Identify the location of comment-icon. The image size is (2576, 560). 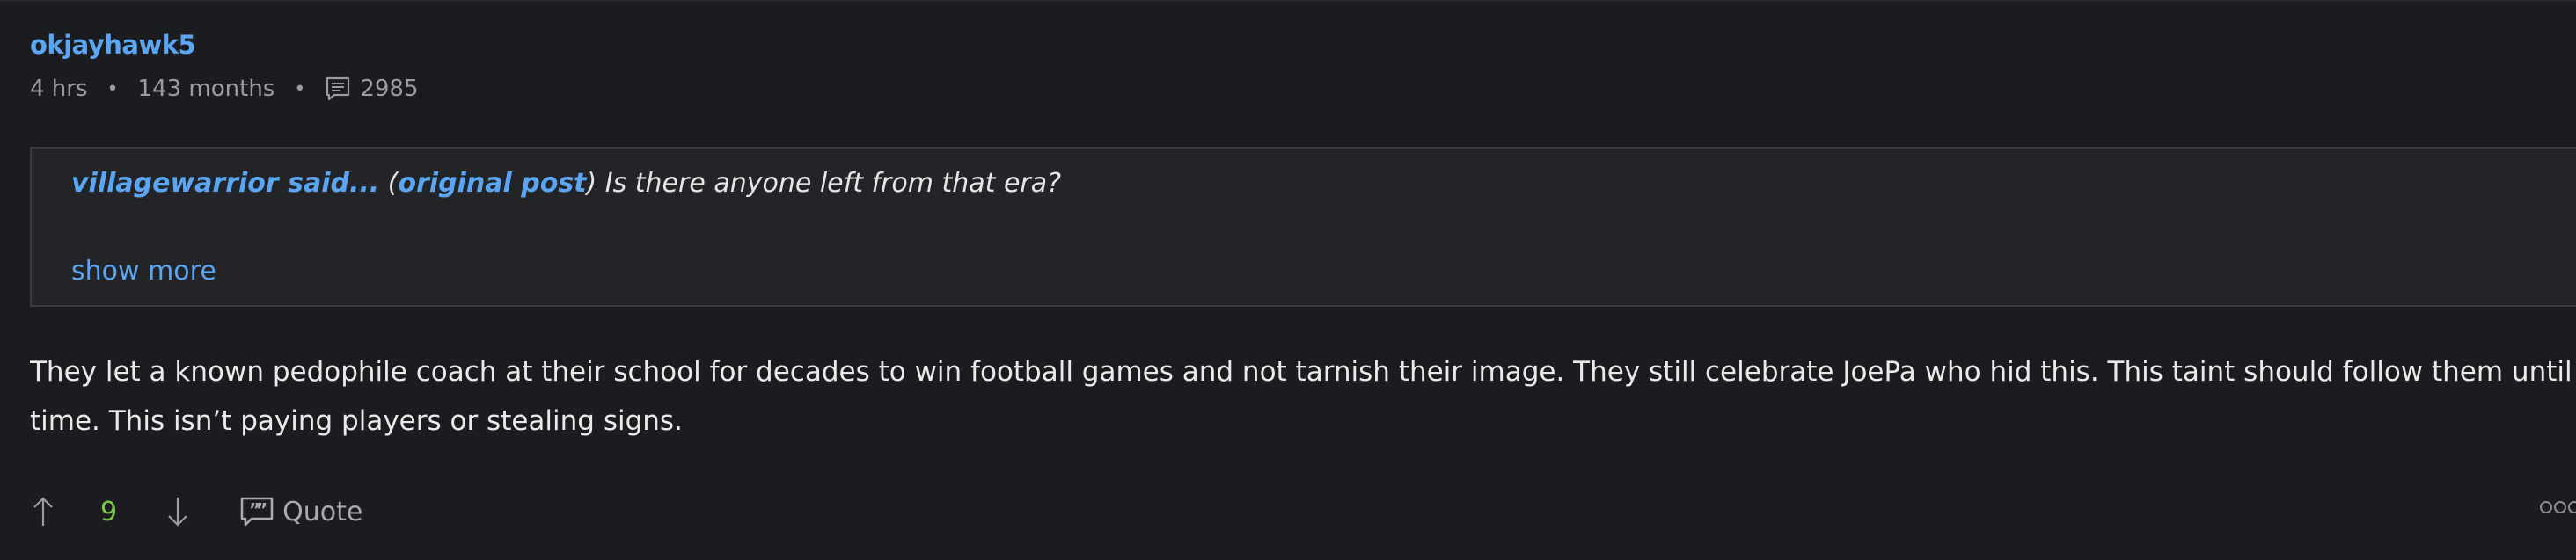
(338, 89).